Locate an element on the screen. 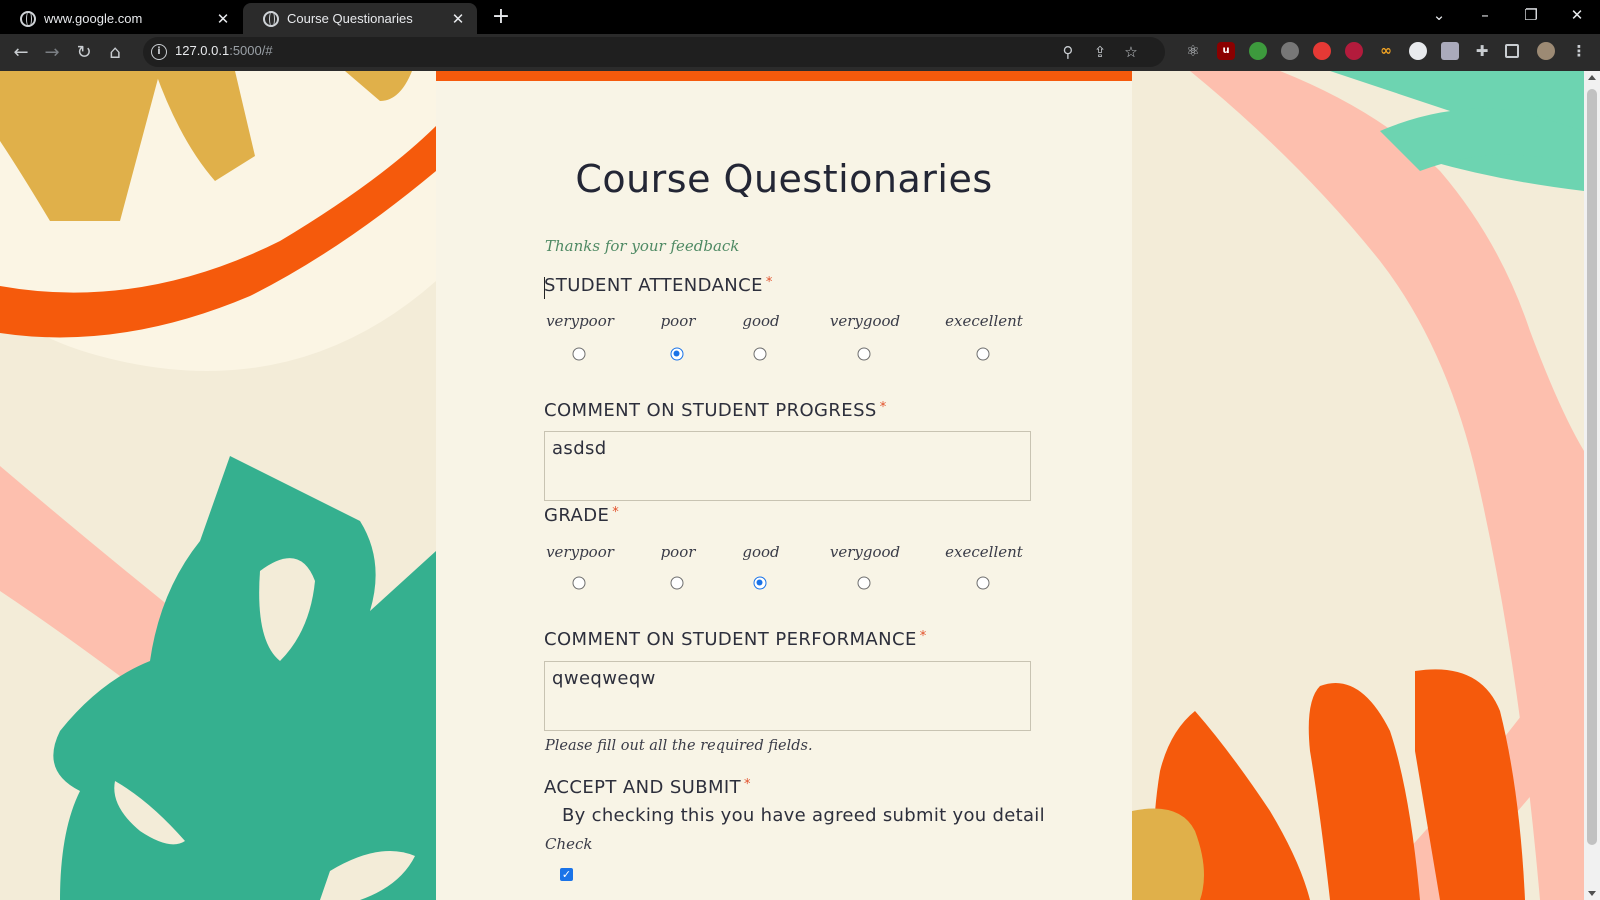 The width and height of the screenshot is (1600, 900). ublock-icon: u is located at coordinates (1226, 51).